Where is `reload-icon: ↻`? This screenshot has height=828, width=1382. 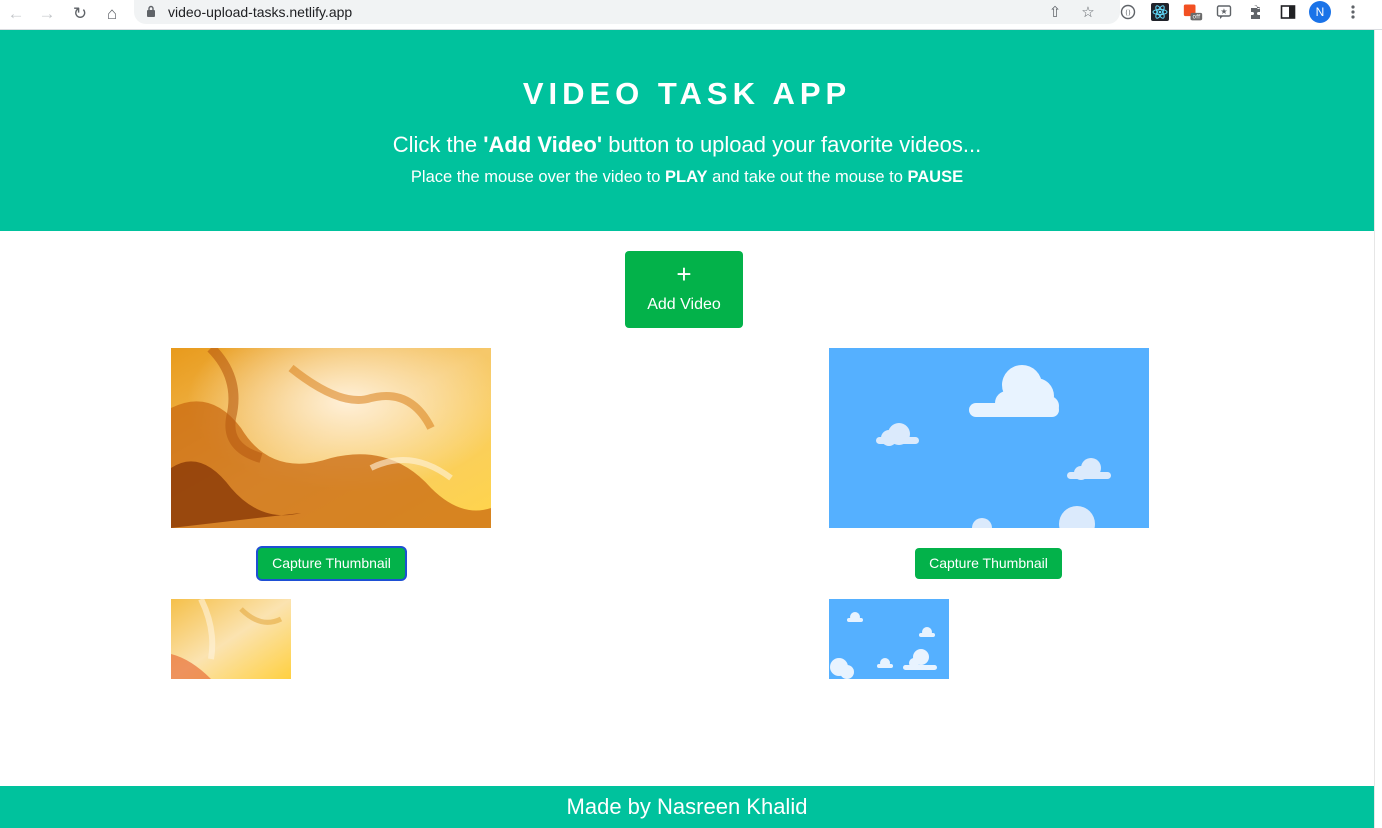
reload-icon: ↻ is located at coordinates (80, 13).